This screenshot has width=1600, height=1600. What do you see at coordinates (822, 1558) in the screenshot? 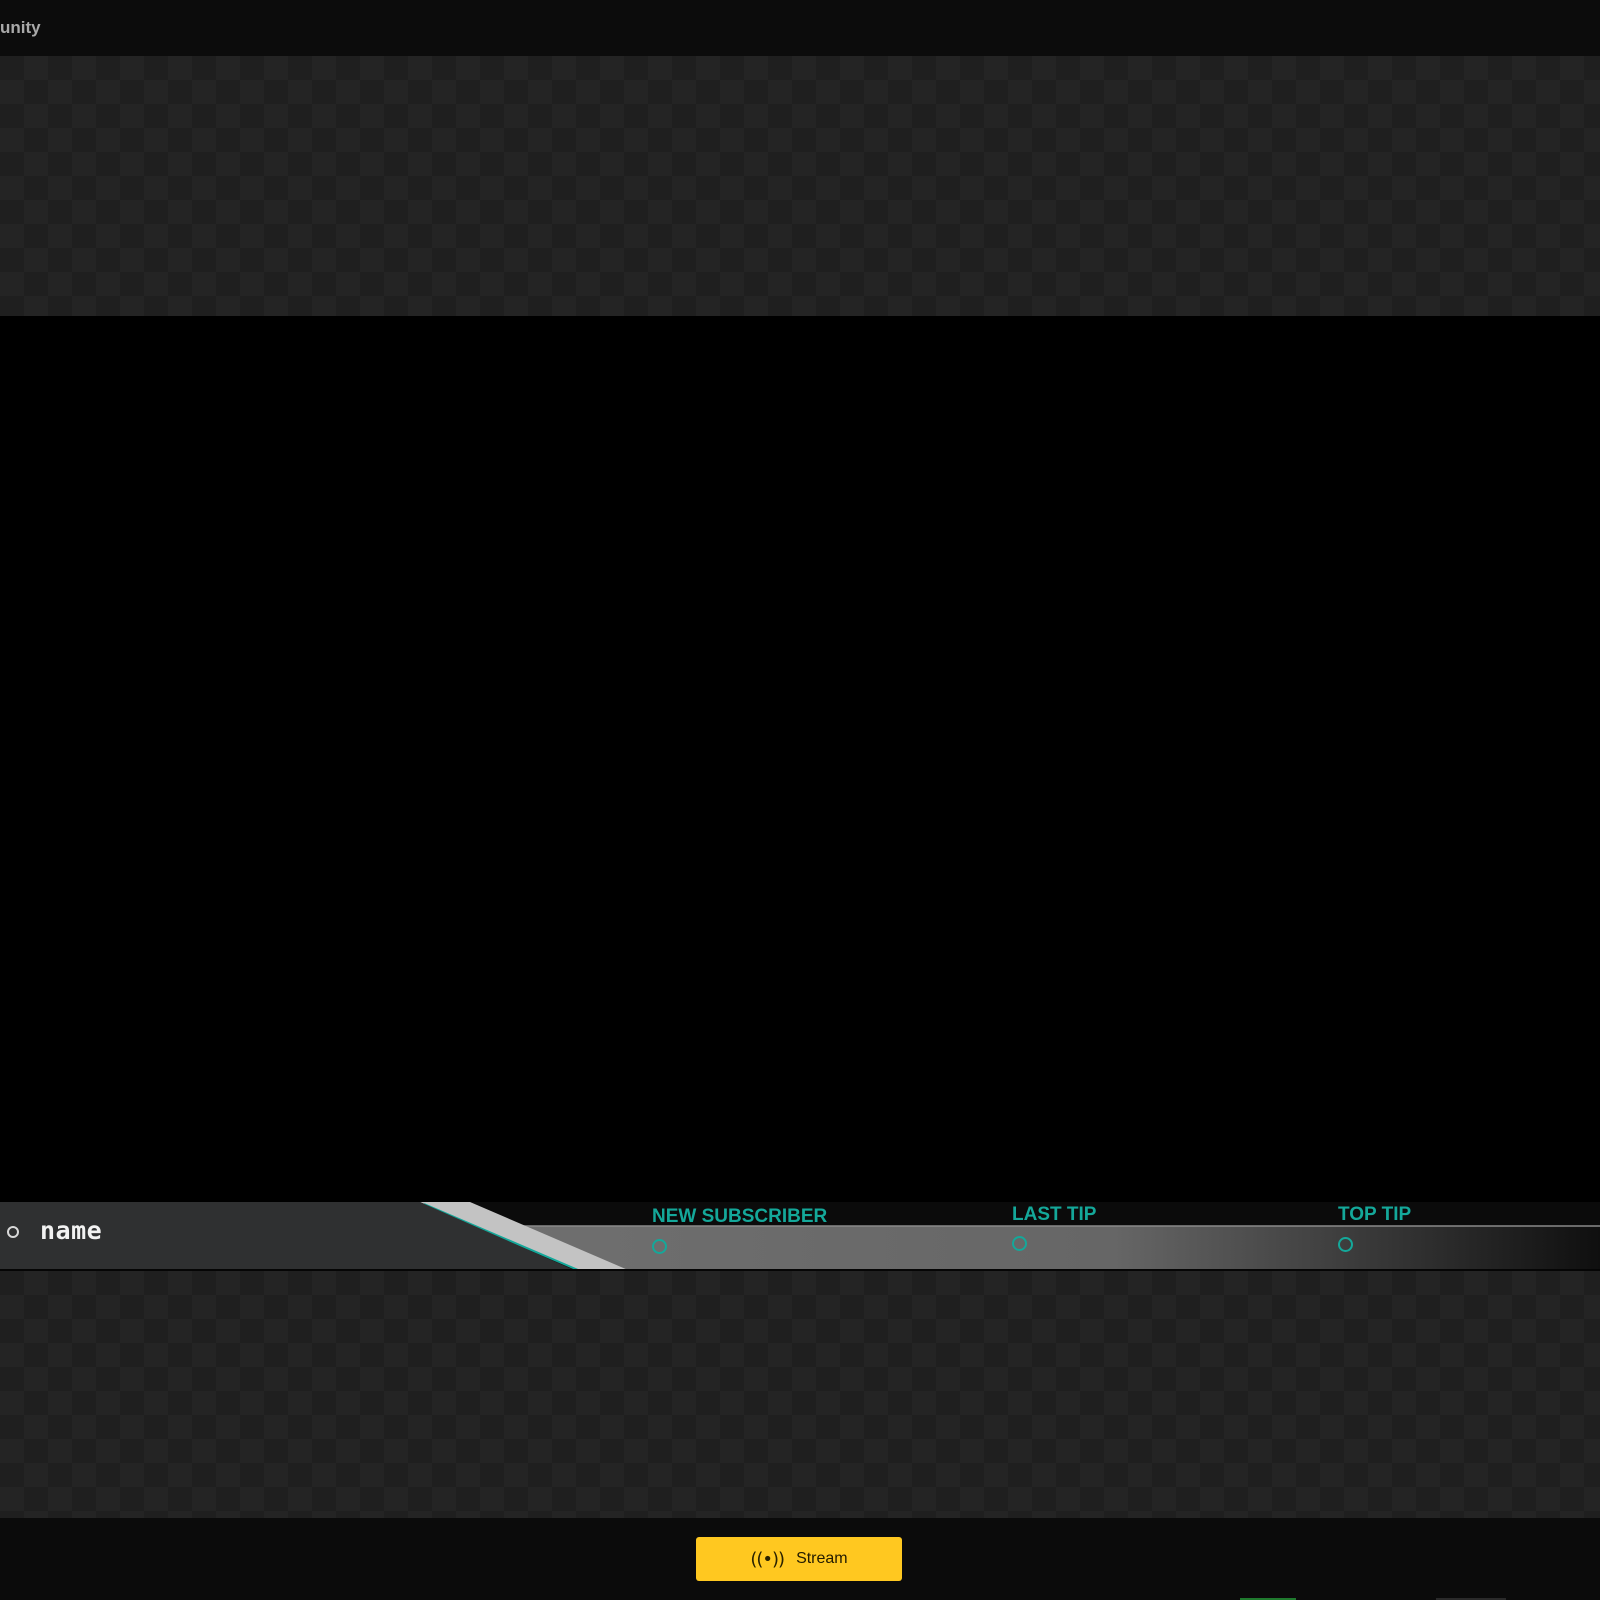
I see `stream-button-label: Stream` at bounding box center [822, 1558].